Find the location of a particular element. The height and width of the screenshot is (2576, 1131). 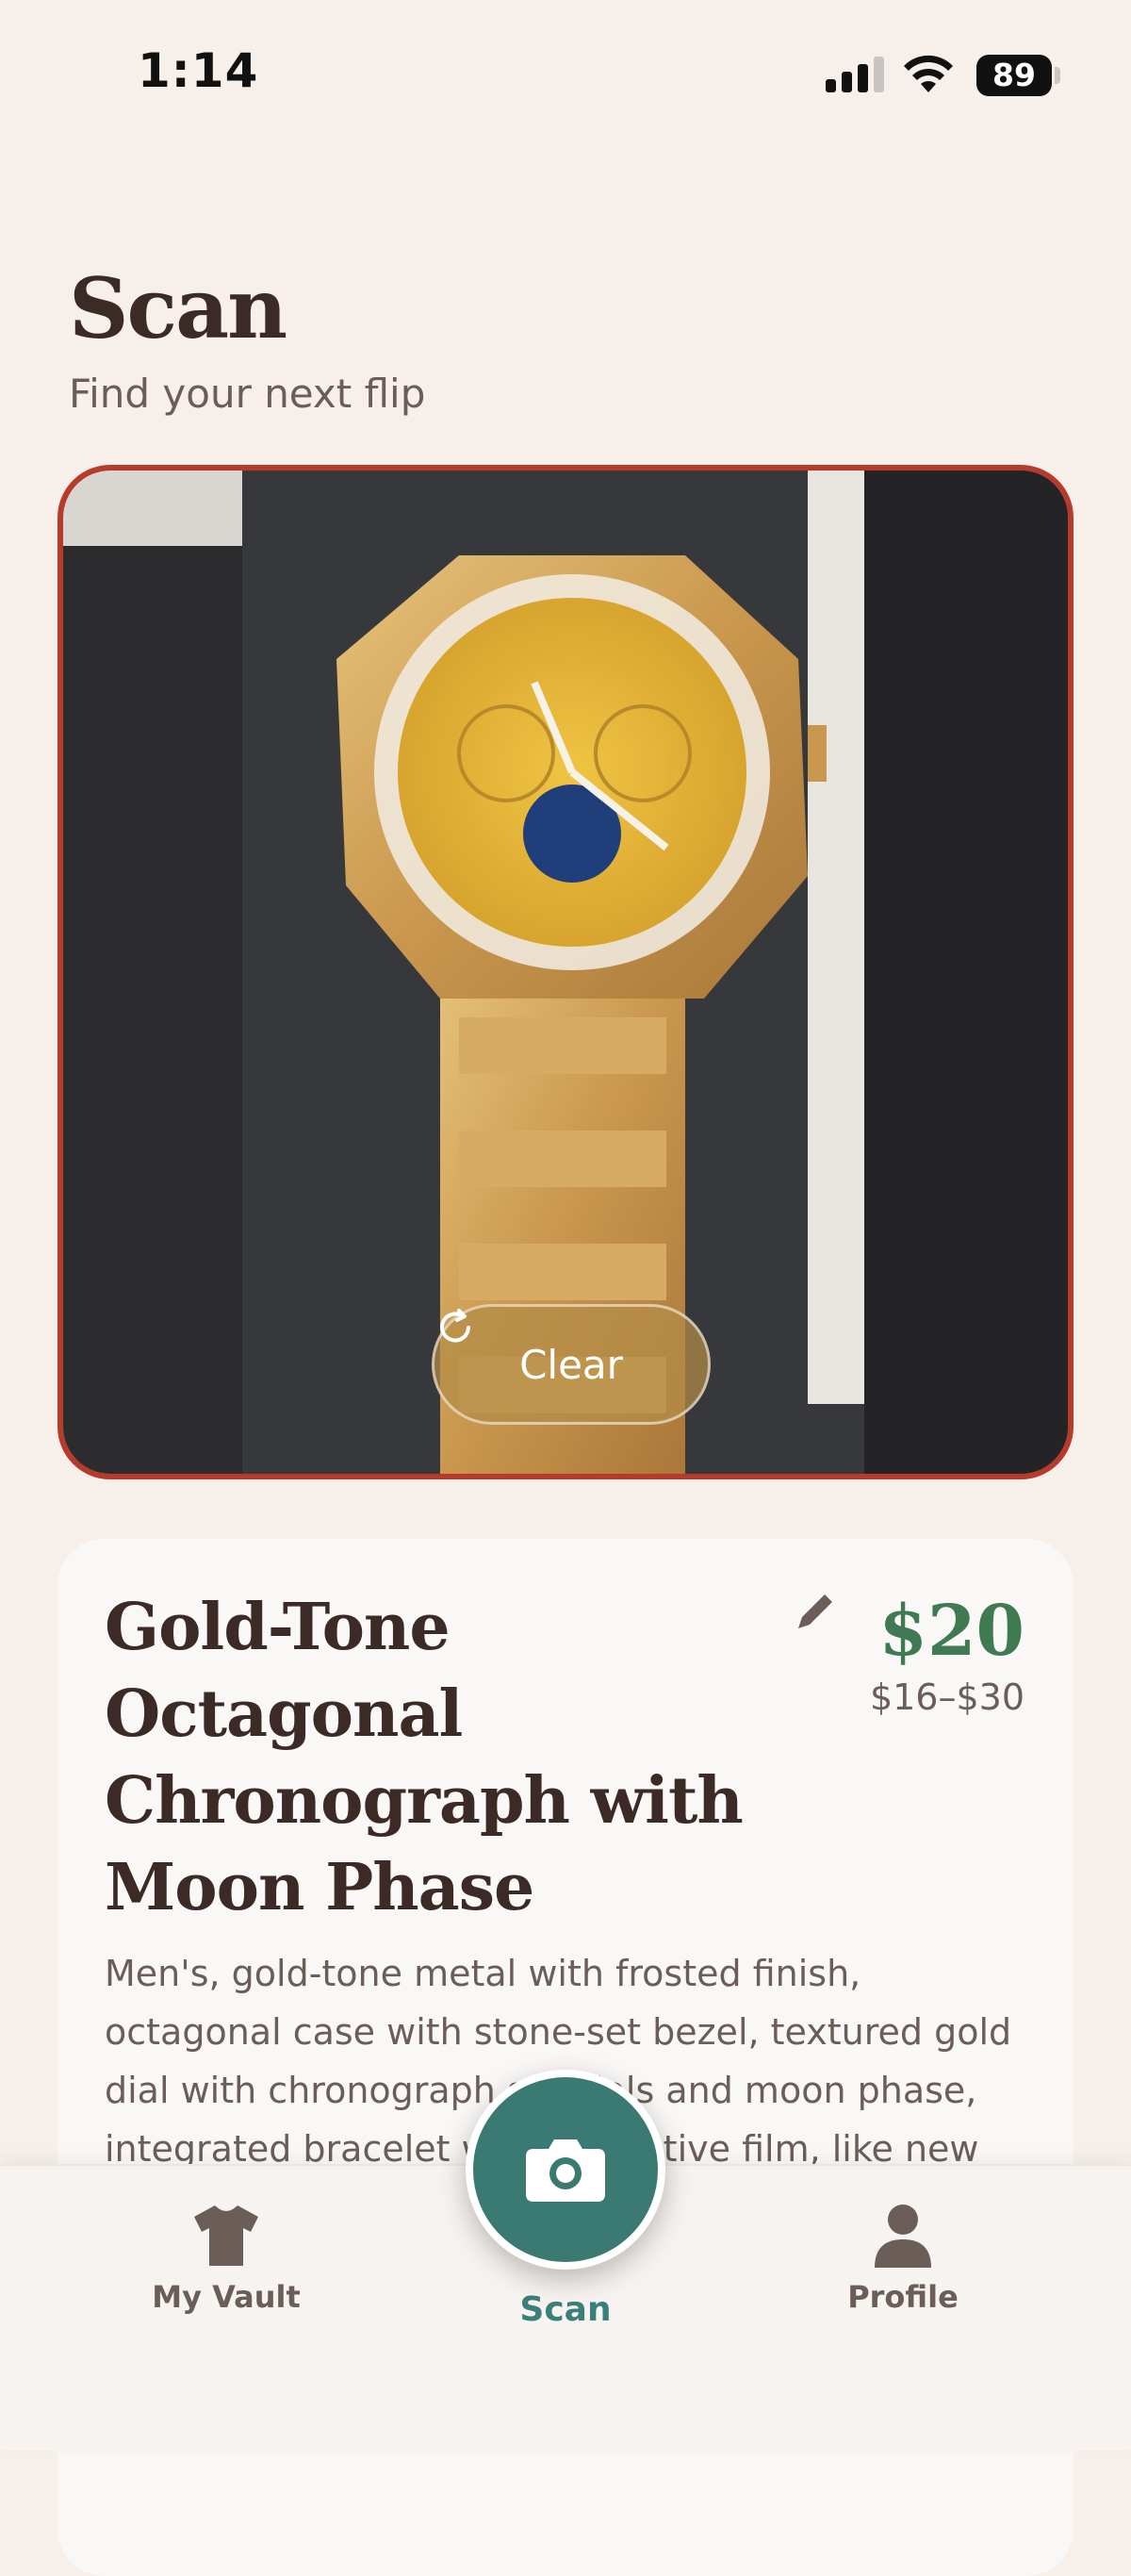

page-title: Scan is located at coordinates (178, 308).